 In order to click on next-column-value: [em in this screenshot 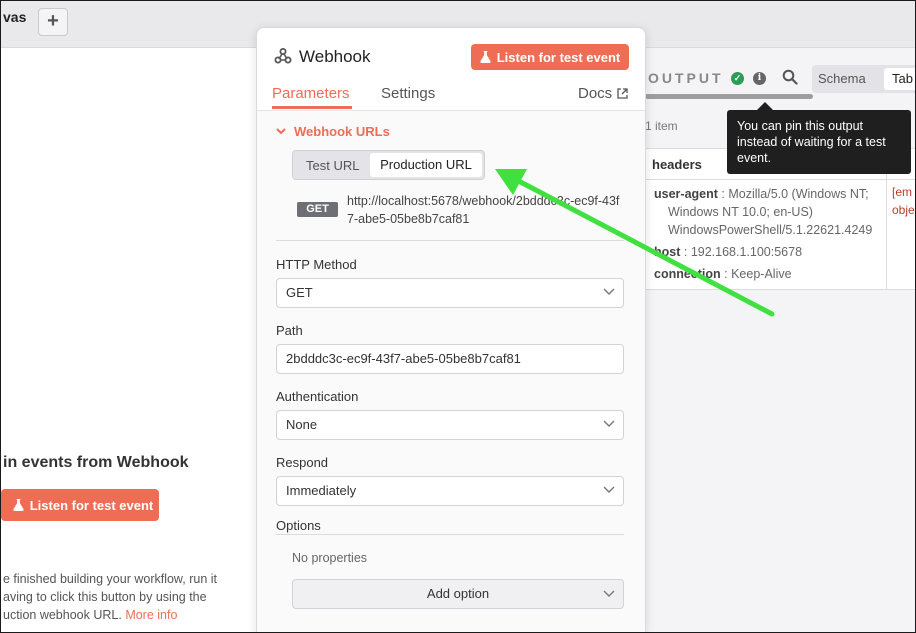, I will do `click(902, 192)`.